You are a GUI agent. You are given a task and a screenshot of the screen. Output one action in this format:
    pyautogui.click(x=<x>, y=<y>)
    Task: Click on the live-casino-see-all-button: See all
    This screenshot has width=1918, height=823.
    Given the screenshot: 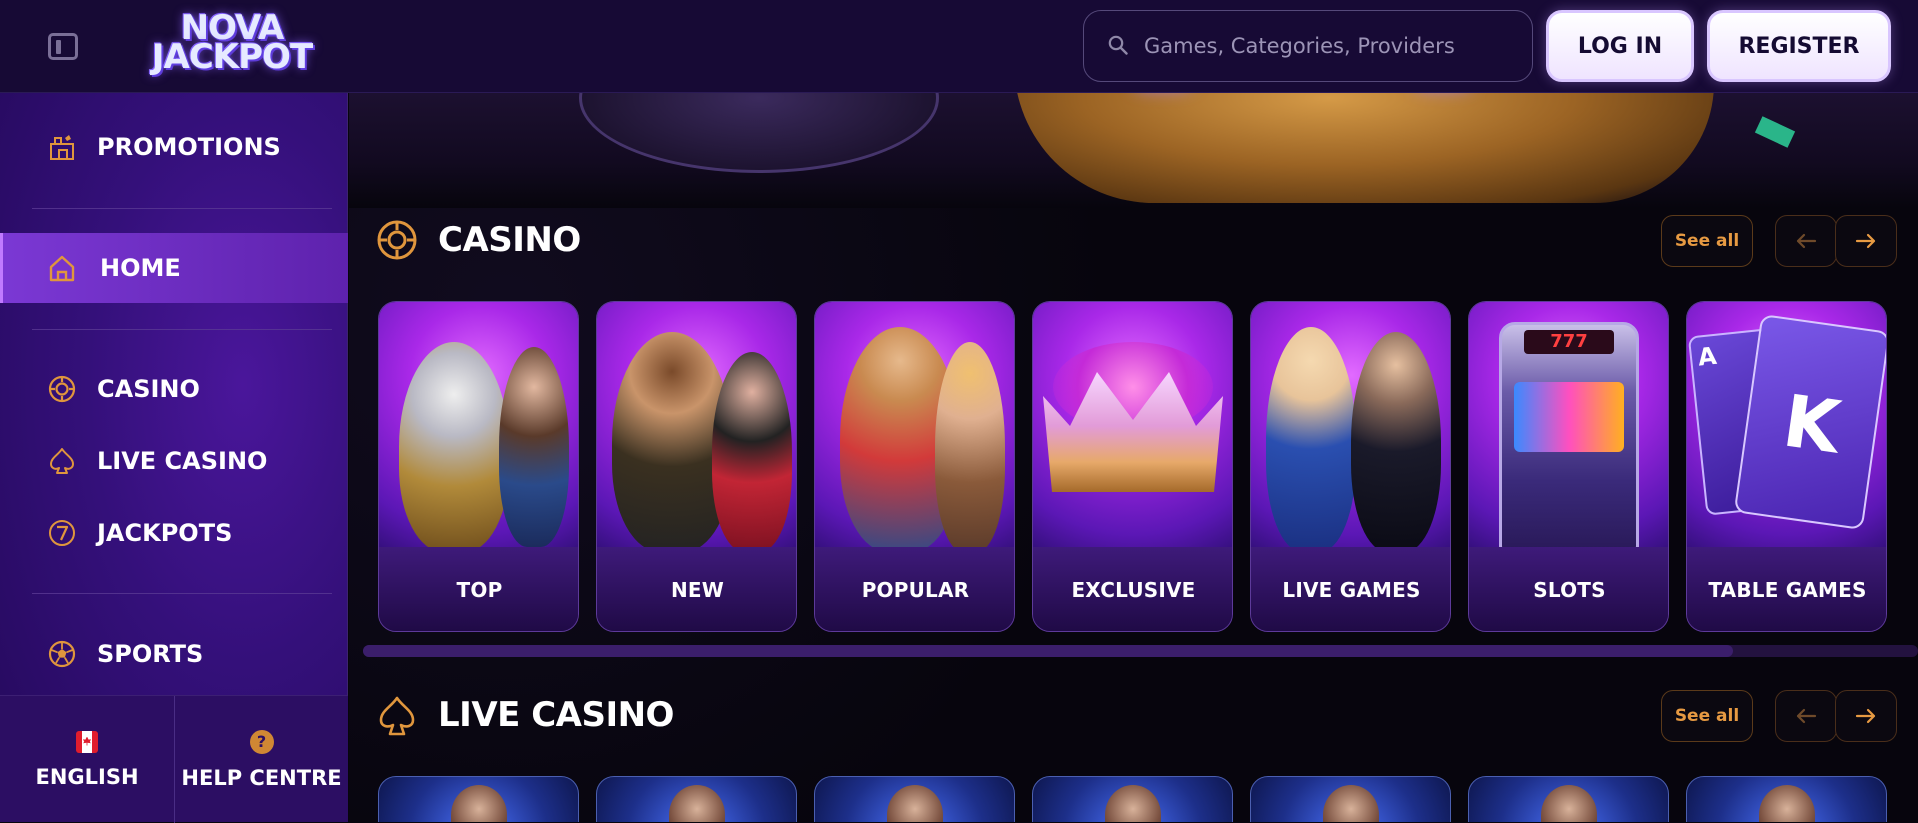 What is the action you would take?
    pyautogui.click(x=1707, y=716)
    